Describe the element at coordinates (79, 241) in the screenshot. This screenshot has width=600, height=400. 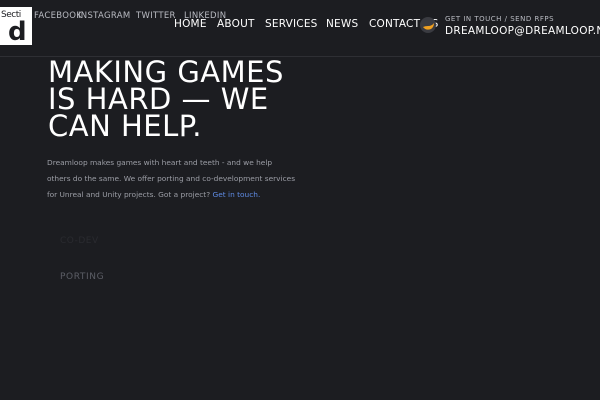
I see `tab-co-dev: CO-DEV` at that location.